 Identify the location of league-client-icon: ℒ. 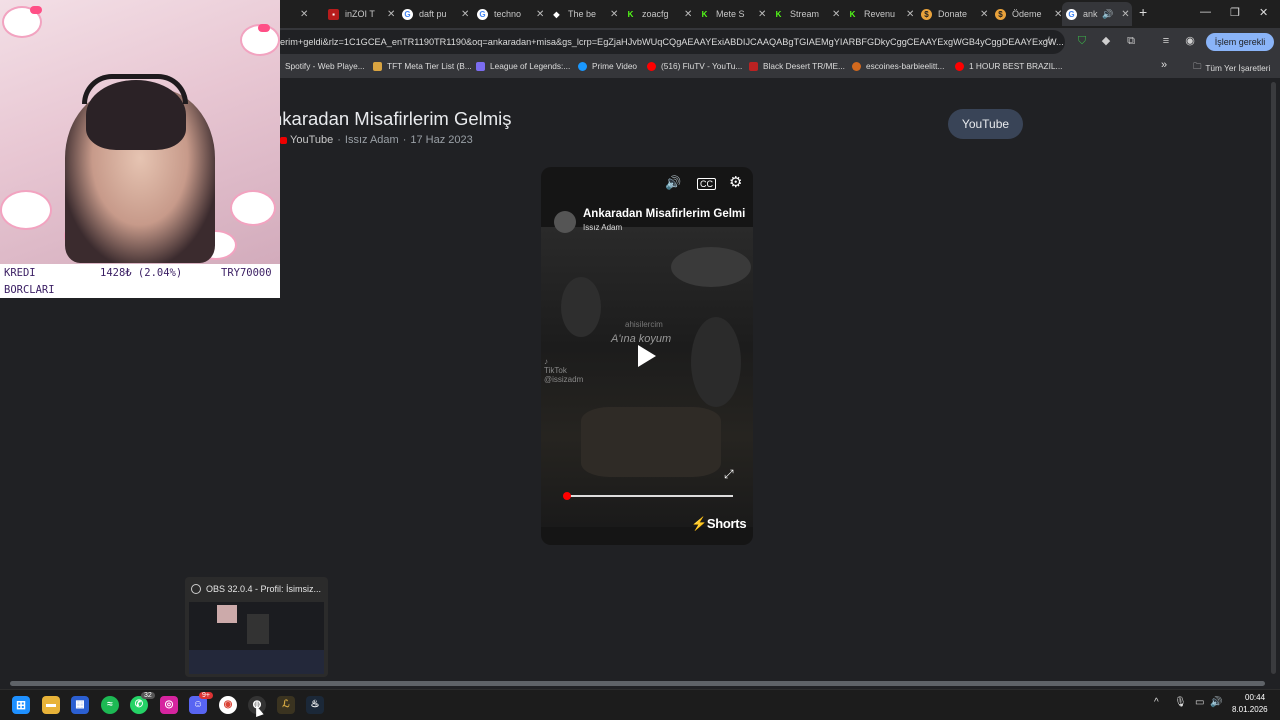
(286, 705).